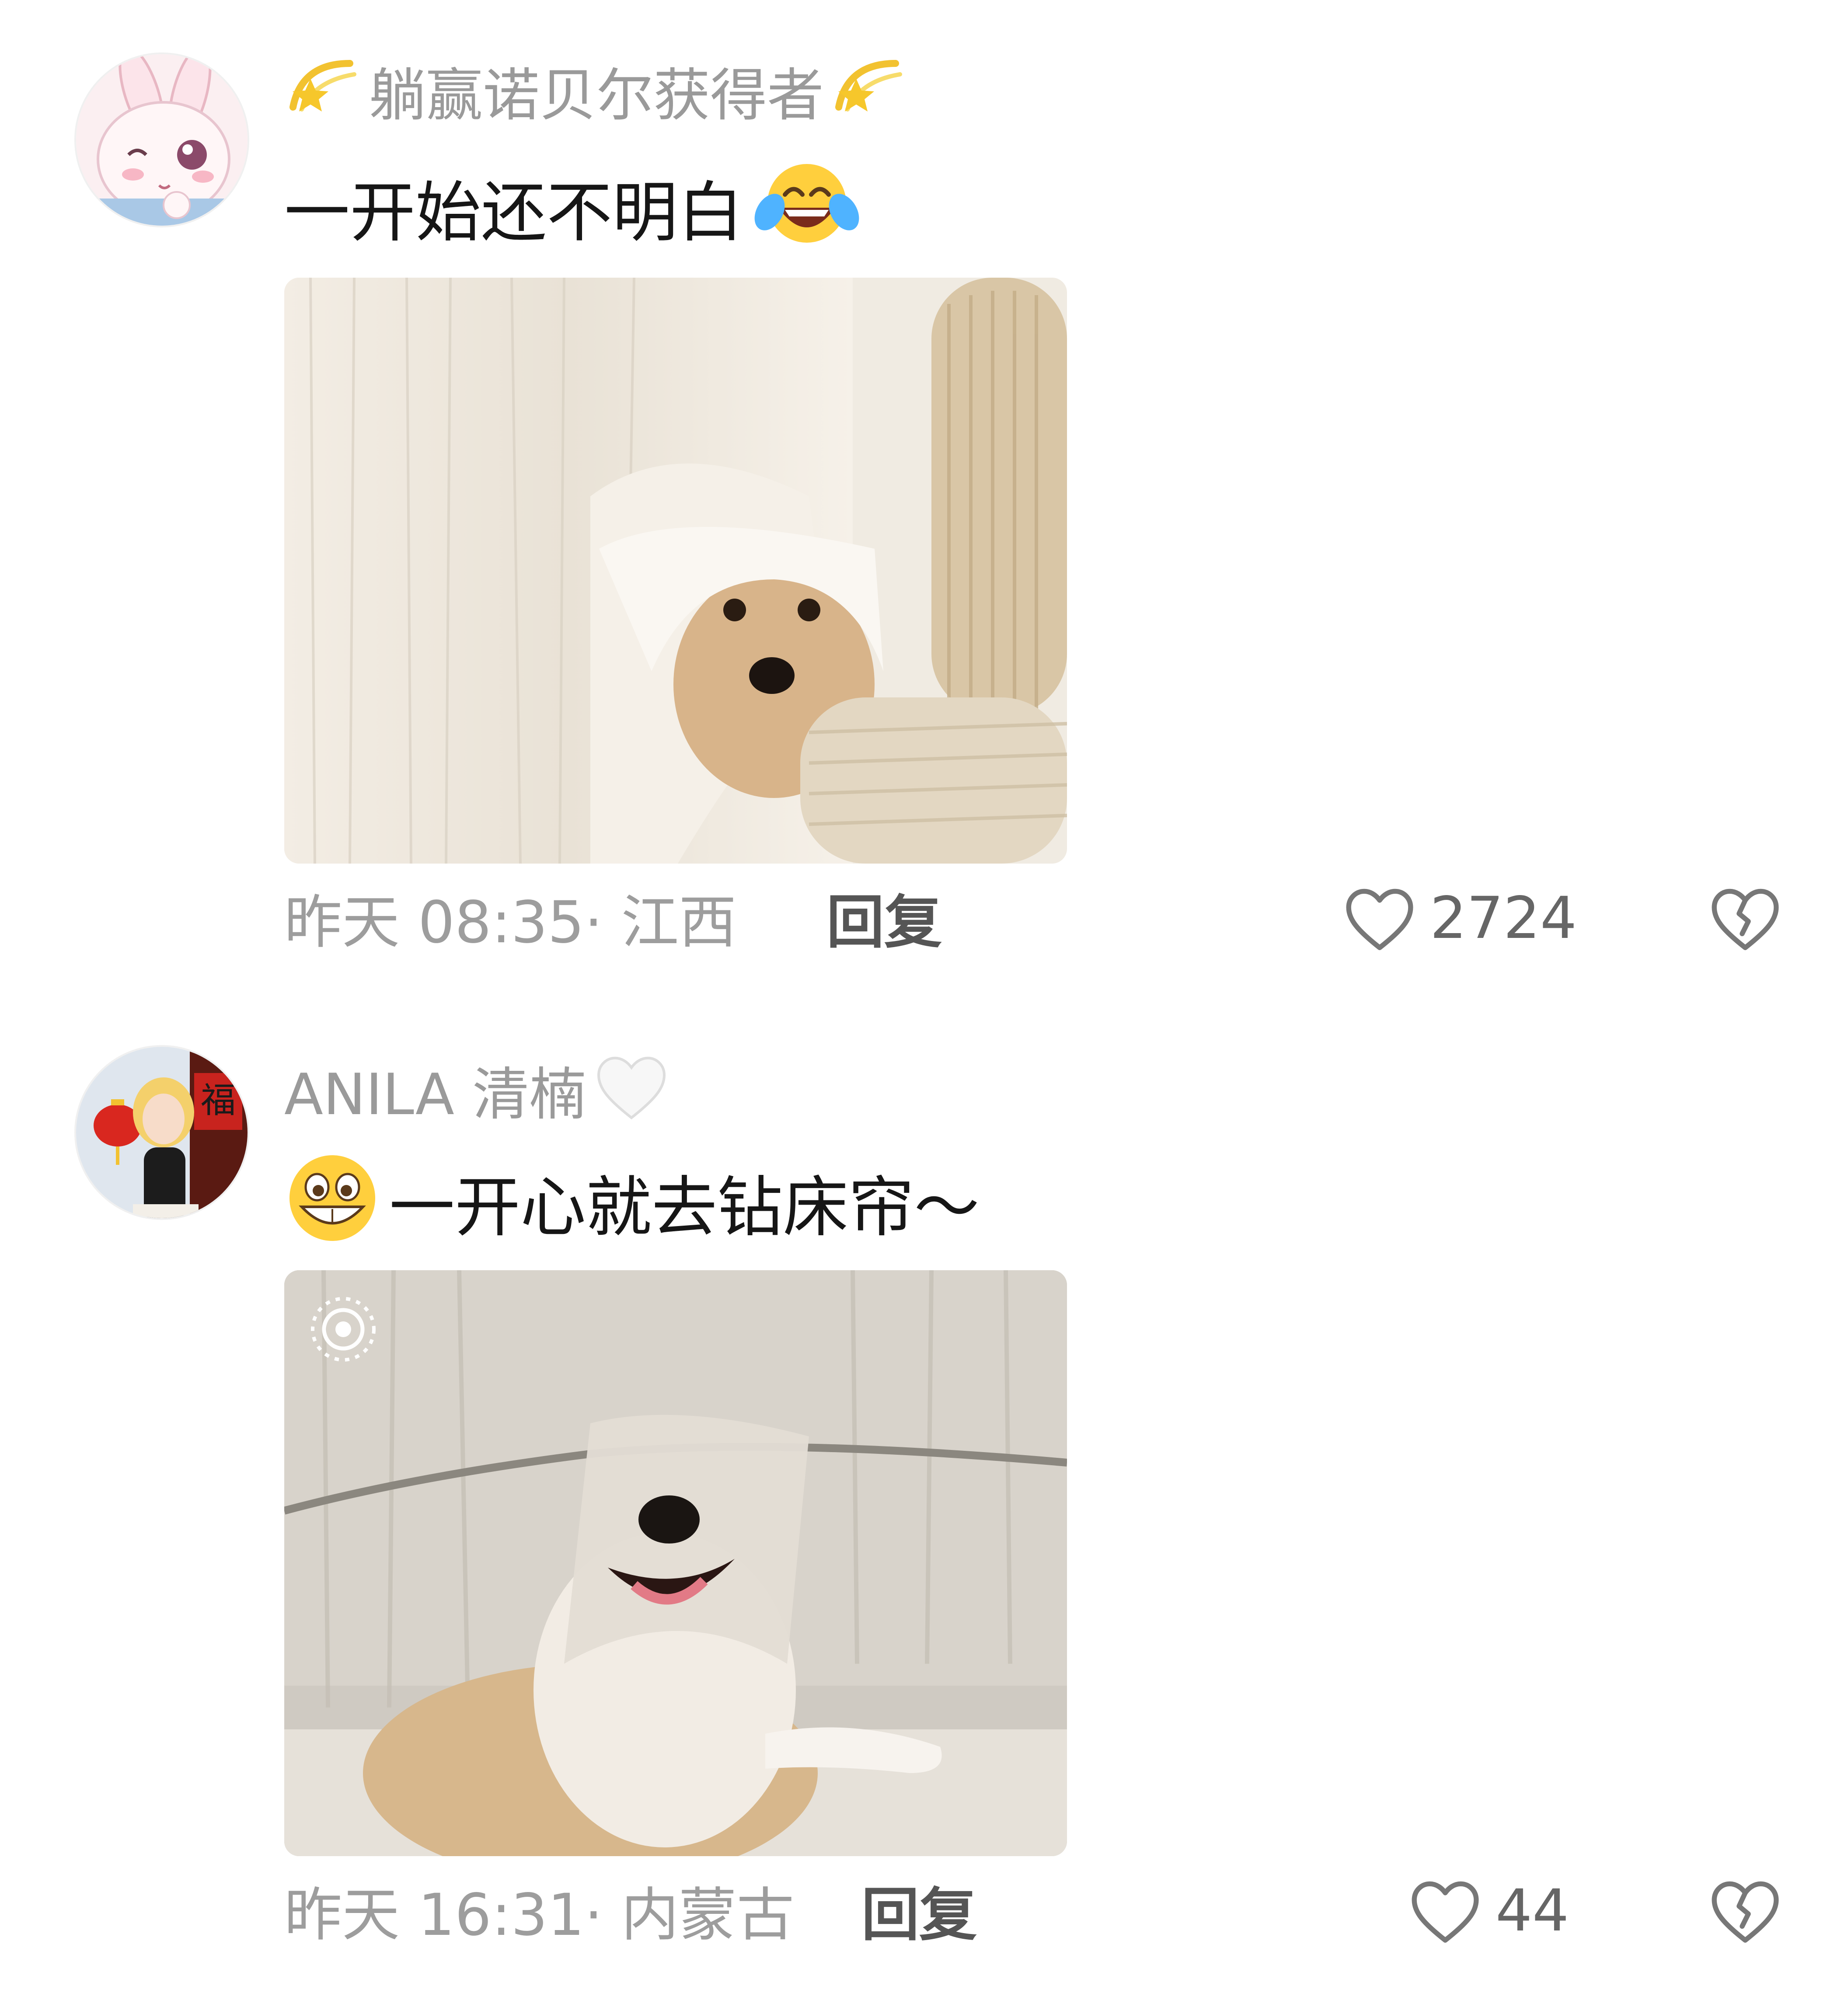 This screenshot has width=1848, height=2007. Describe the element at coordinates (660, 922) in the screenshot. I see `comment-location: · 江西` at that location.